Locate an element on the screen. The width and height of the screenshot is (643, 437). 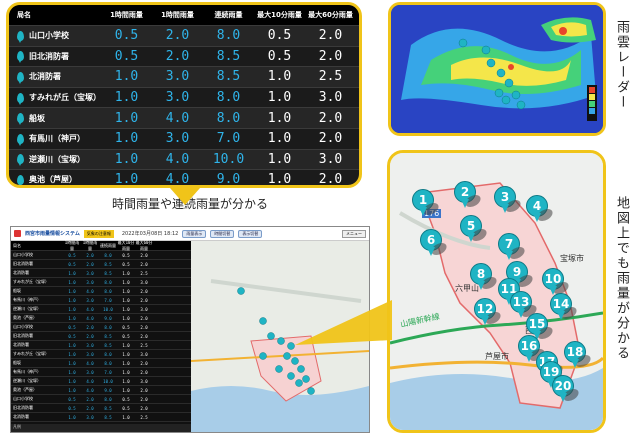
rain-value: 1.0 is located at coordinates (126, 159).